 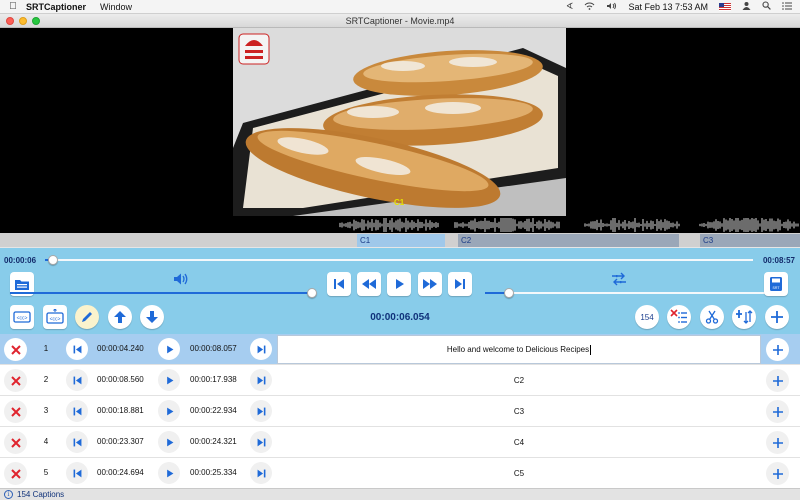 I want to click on fast-forward-button, so click(x=430, y=284).